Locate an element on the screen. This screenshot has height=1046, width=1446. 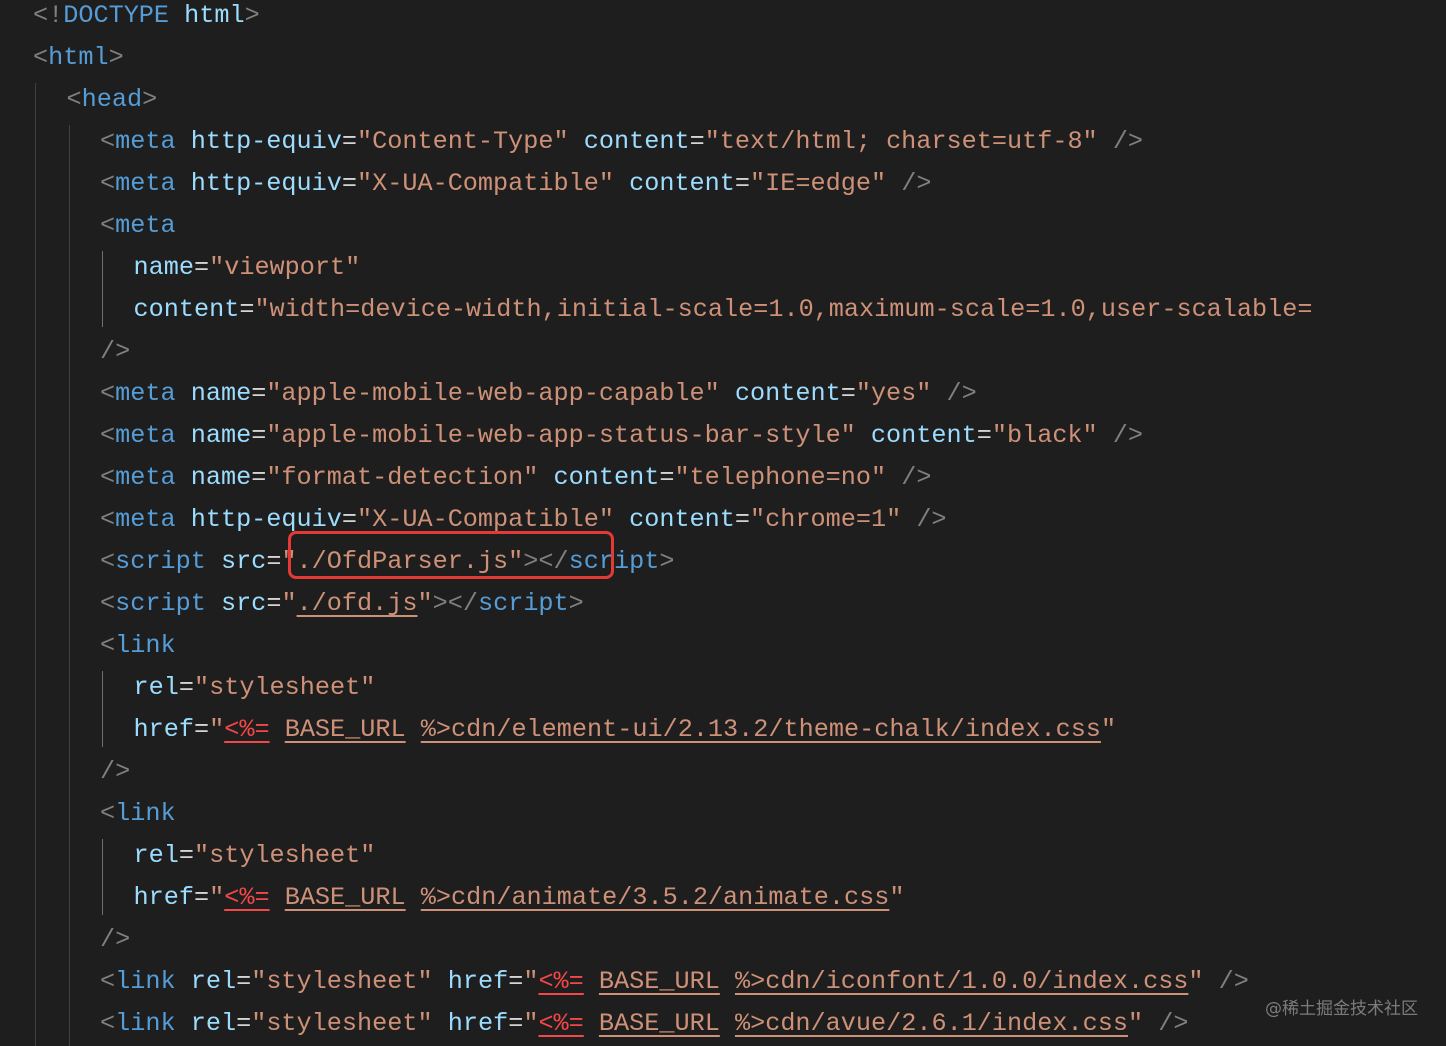
code-token: ></ is located at coordinates (455, 603).